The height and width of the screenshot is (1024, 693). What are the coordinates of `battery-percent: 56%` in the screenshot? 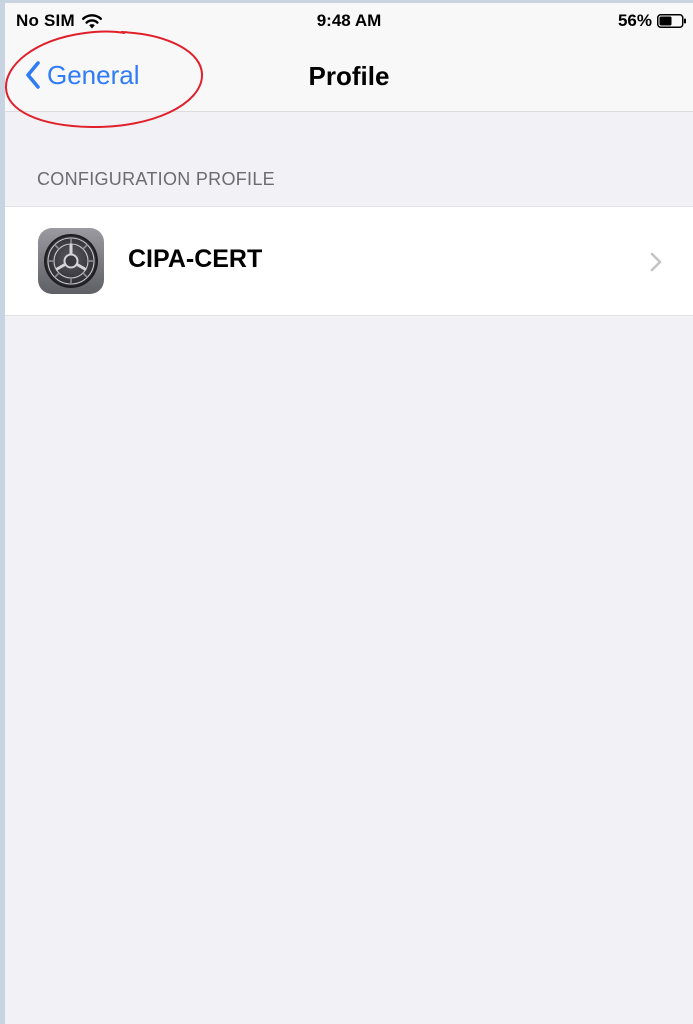 It's located at (634, 20).